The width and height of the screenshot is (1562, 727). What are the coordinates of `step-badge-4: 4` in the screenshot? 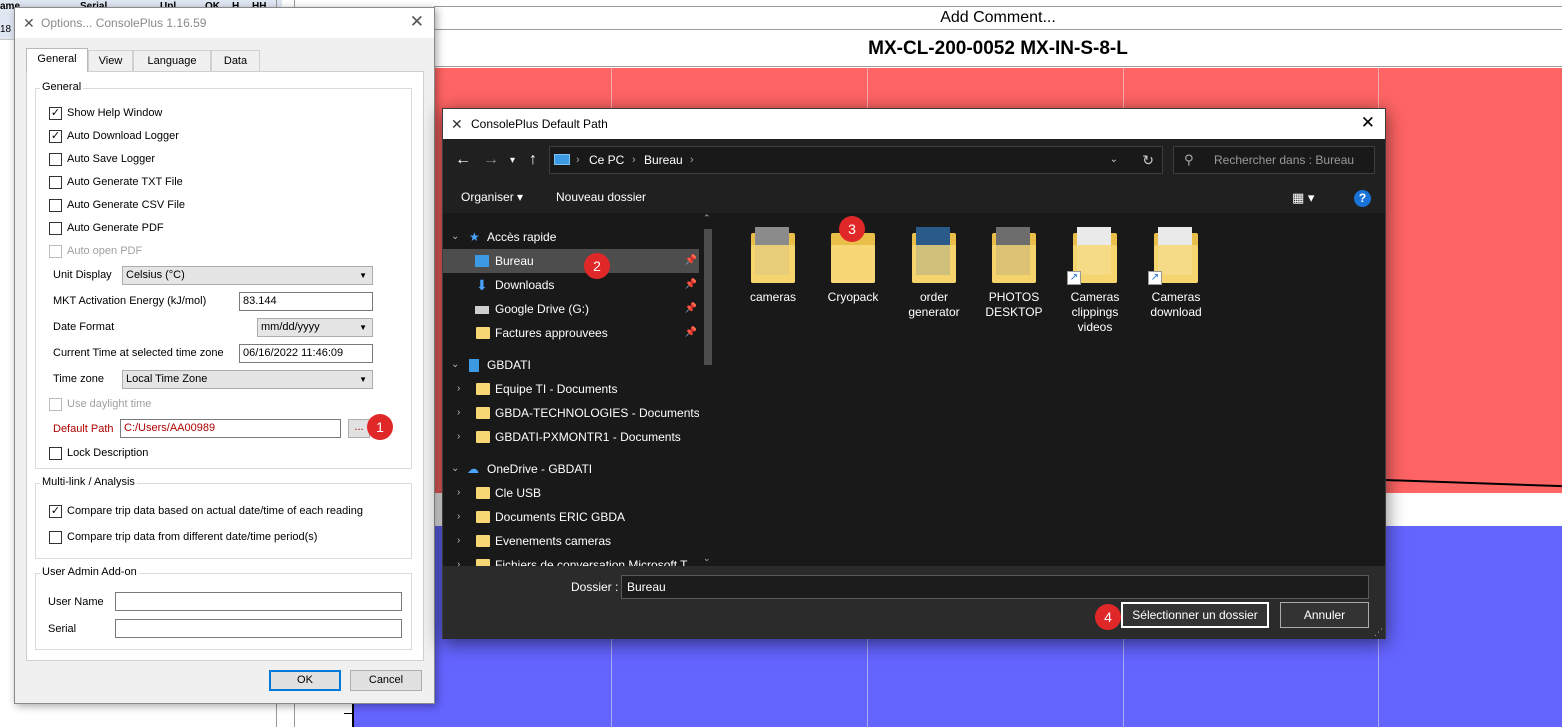 It's located at (1108, 617).